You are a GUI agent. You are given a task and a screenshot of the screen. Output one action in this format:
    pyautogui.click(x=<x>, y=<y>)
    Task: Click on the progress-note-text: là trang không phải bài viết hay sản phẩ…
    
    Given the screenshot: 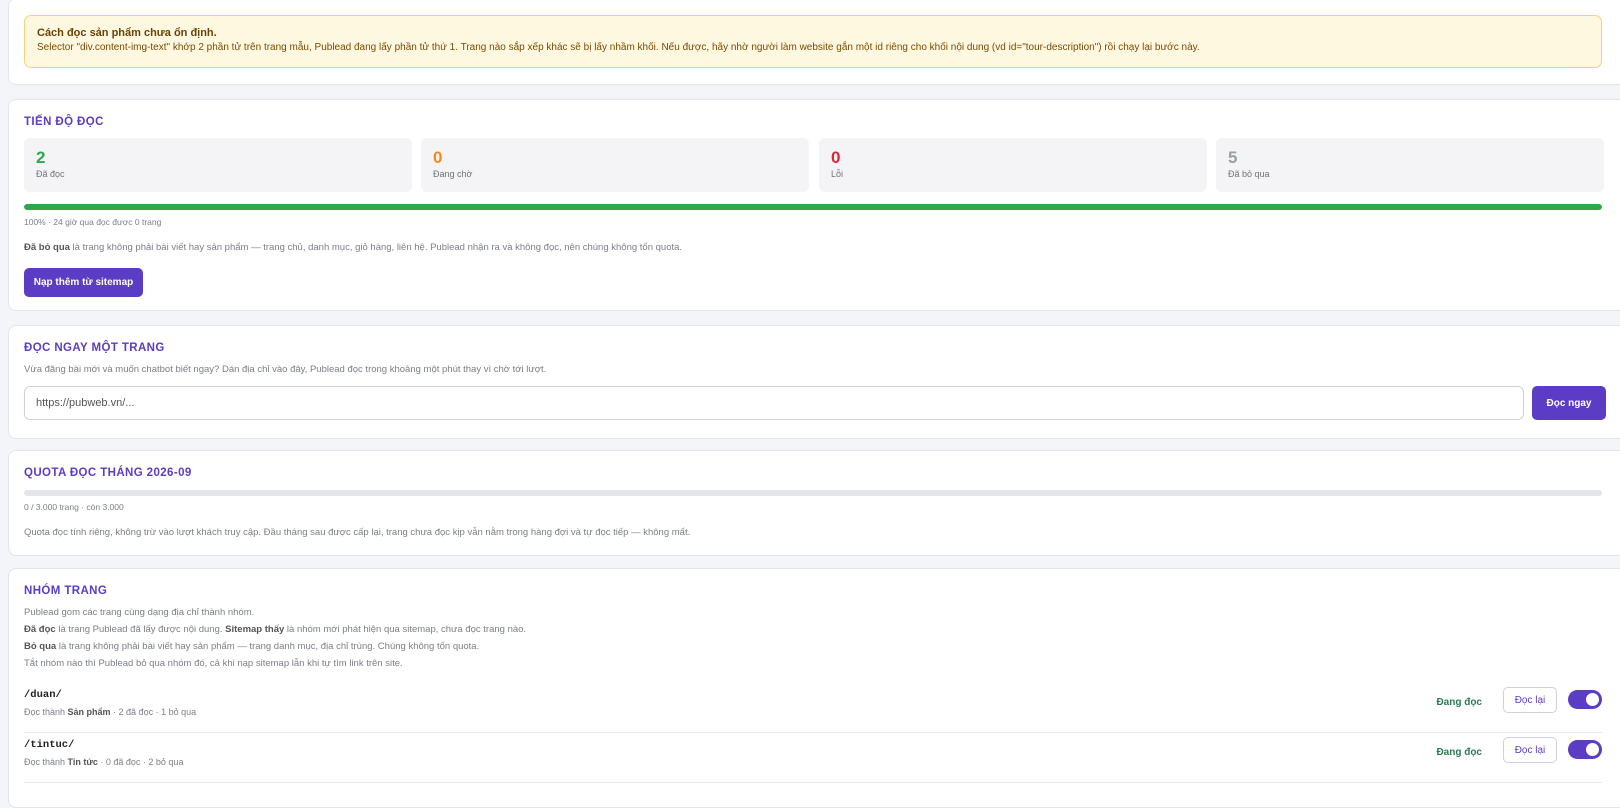 What is the action you would take?
    pyautogui.click(x=376, y=247)
    